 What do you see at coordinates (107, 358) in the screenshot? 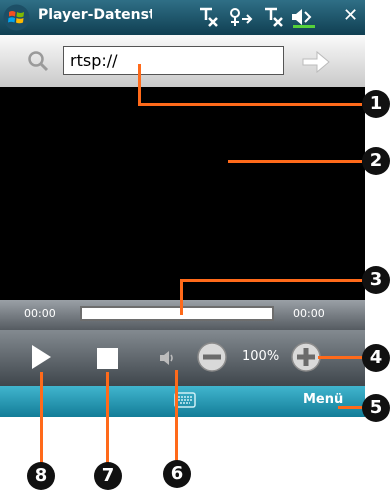
I see `stop-icon` at bounding box center [107, 358].